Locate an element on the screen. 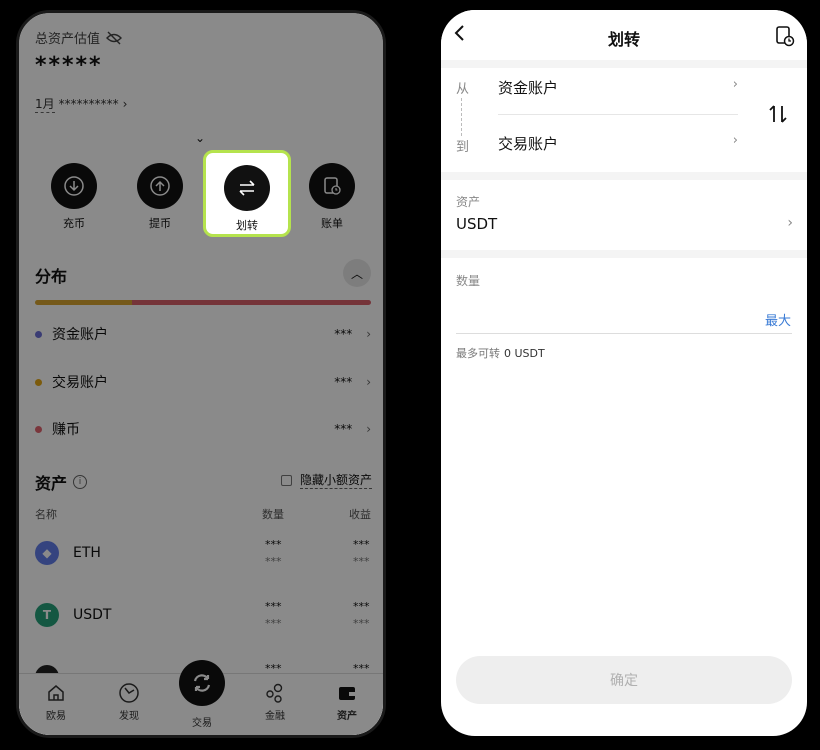 Image resolution: width=820 pixels, height=750 pixels. to-label: 到 is located at coordinates (463, 147).